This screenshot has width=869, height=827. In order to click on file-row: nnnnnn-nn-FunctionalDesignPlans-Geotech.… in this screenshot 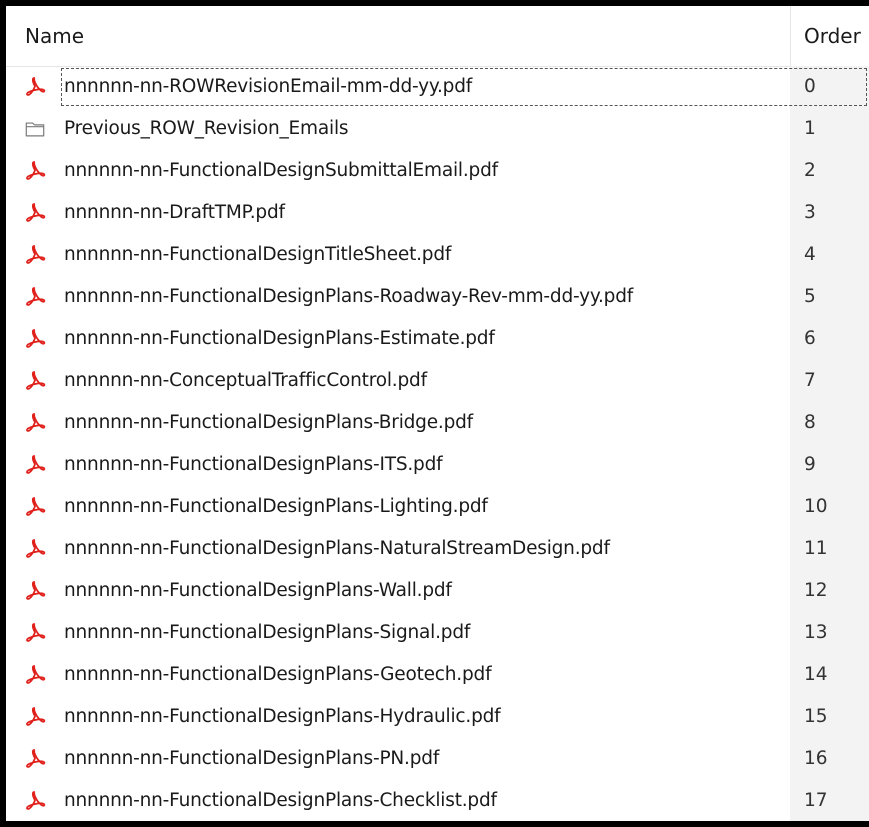, I will do `click(437, 675)`.